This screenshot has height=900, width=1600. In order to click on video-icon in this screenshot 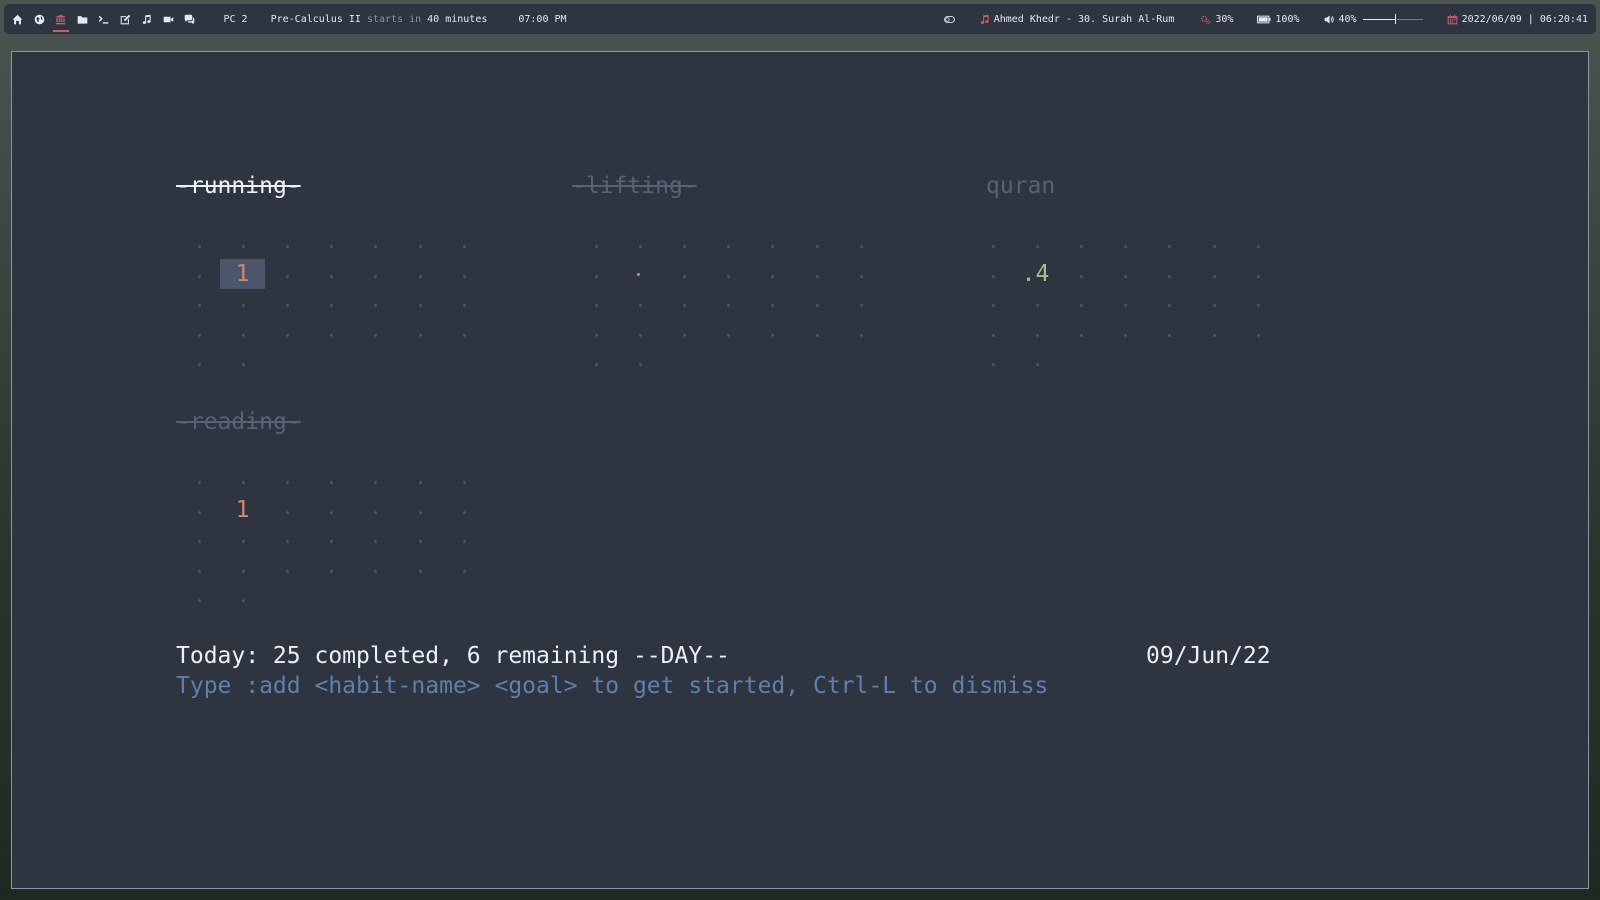, I will do `click(168, 19)`.